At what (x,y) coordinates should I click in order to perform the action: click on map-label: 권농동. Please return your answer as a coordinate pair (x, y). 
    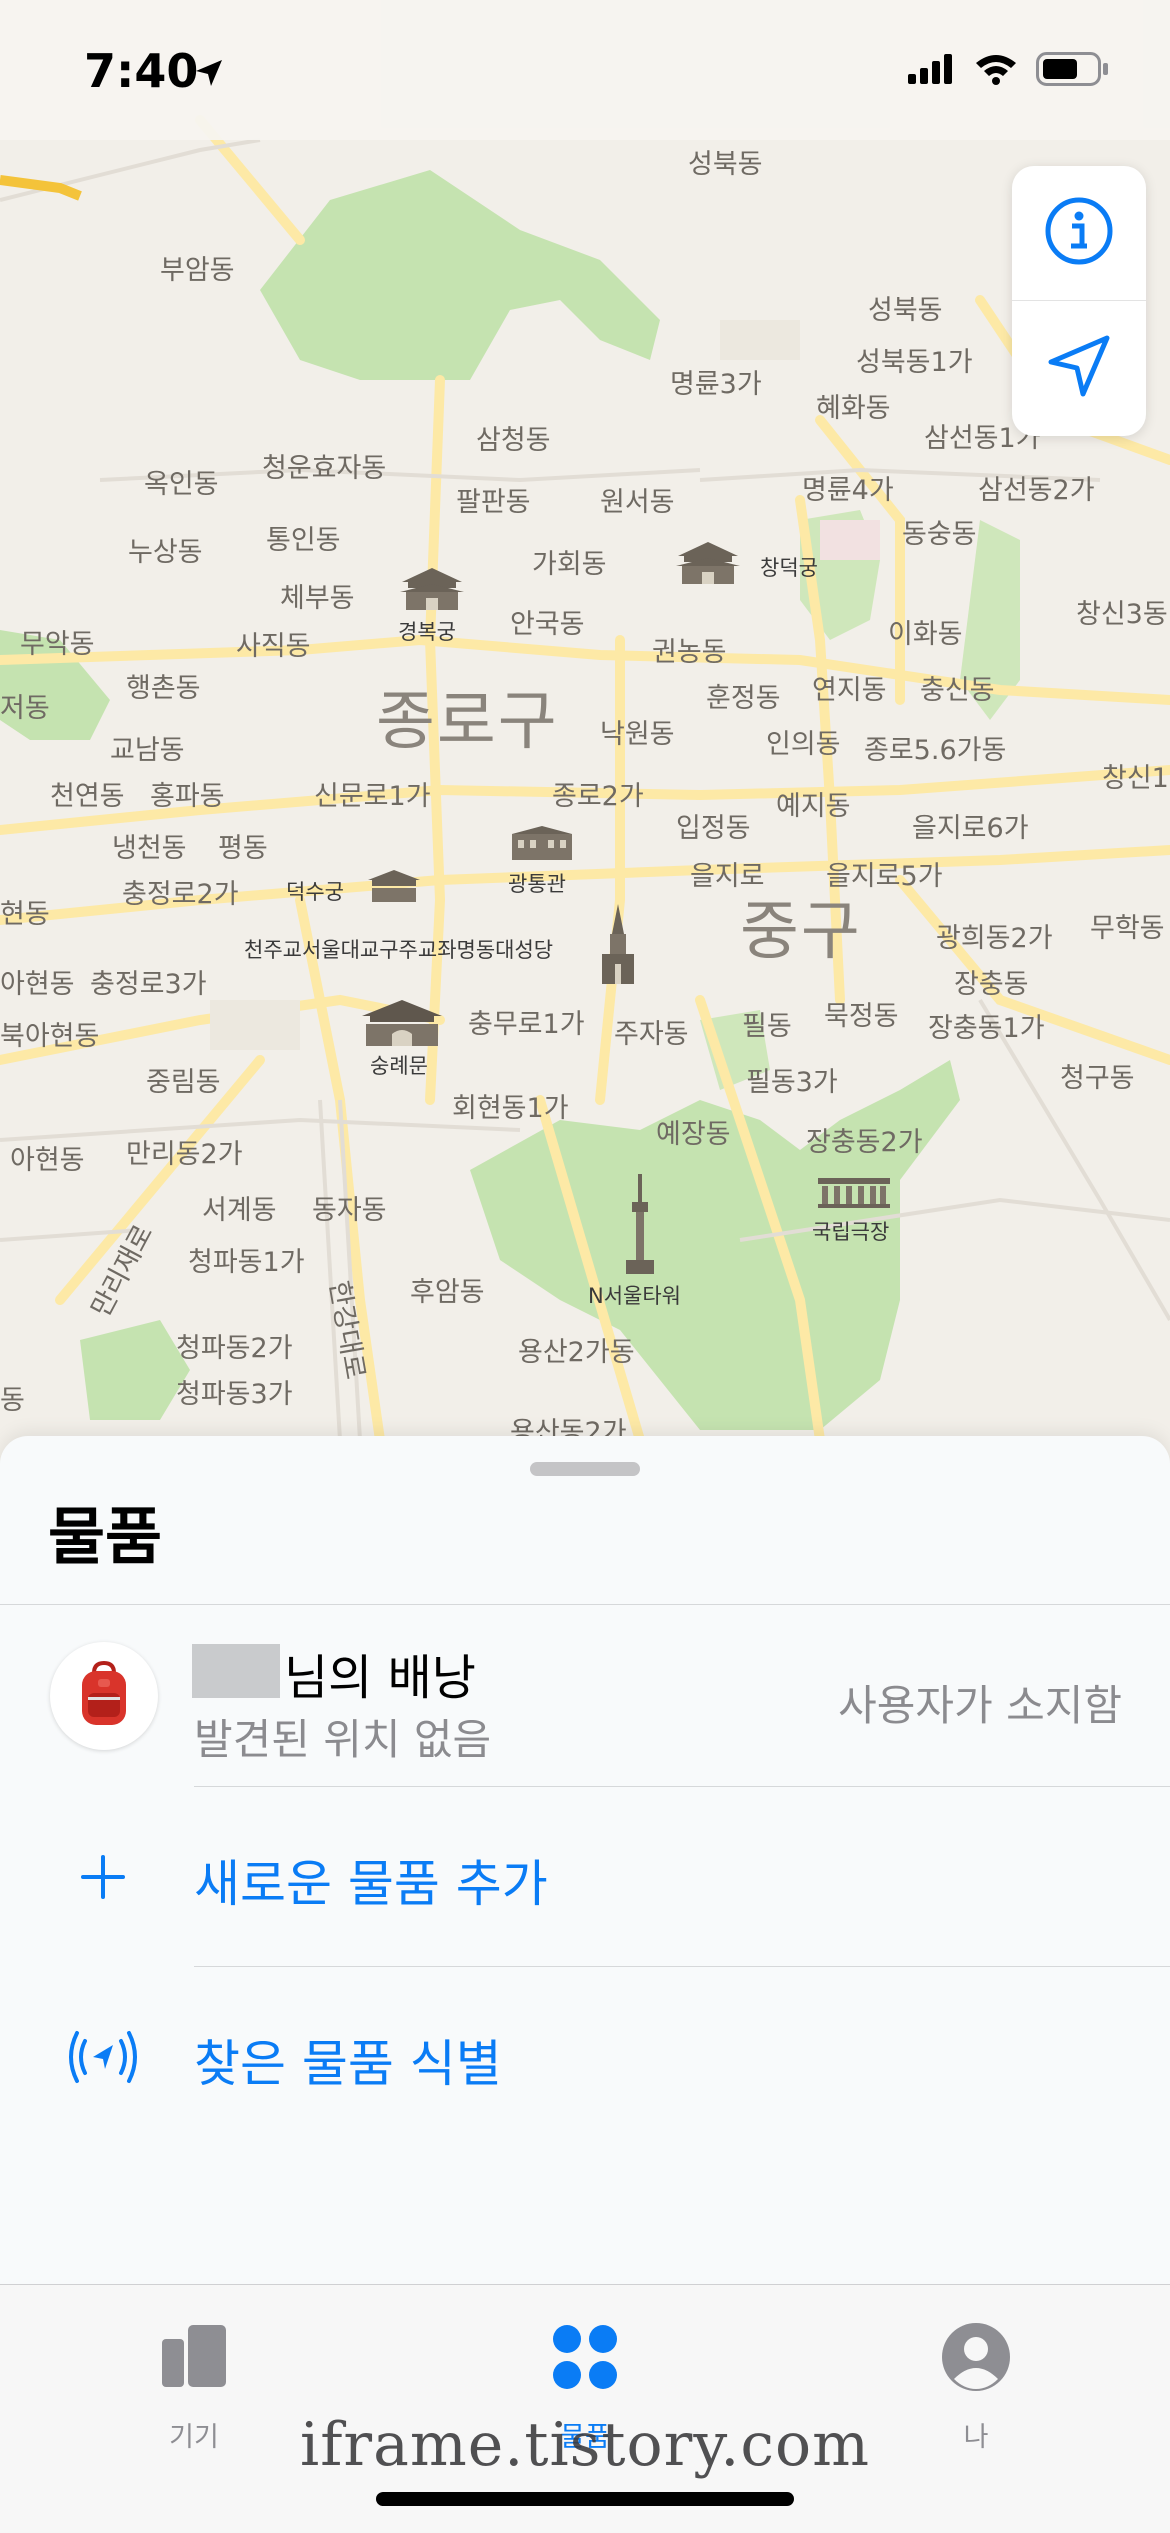
    Looking at the image, I should click on (689, 652).